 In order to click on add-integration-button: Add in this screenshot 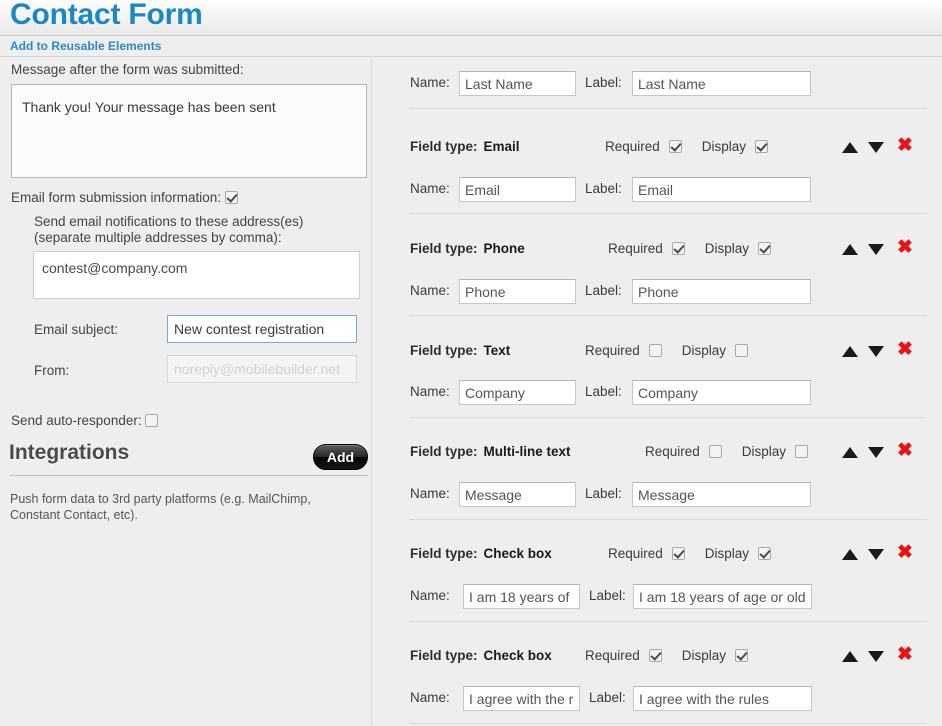, I will do `click(340, 457)`.